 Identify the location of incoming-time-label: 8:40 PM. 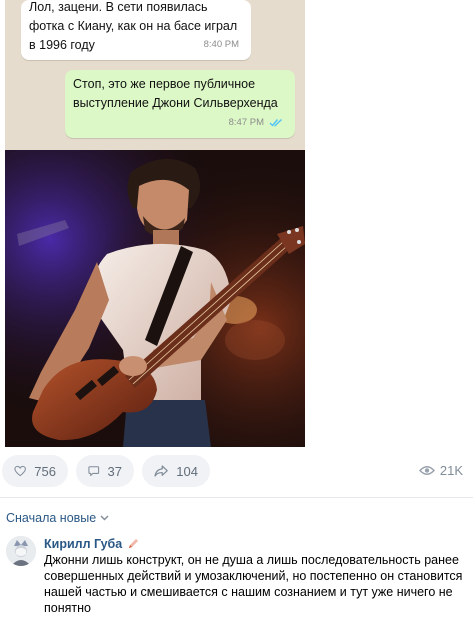
(221, 44).